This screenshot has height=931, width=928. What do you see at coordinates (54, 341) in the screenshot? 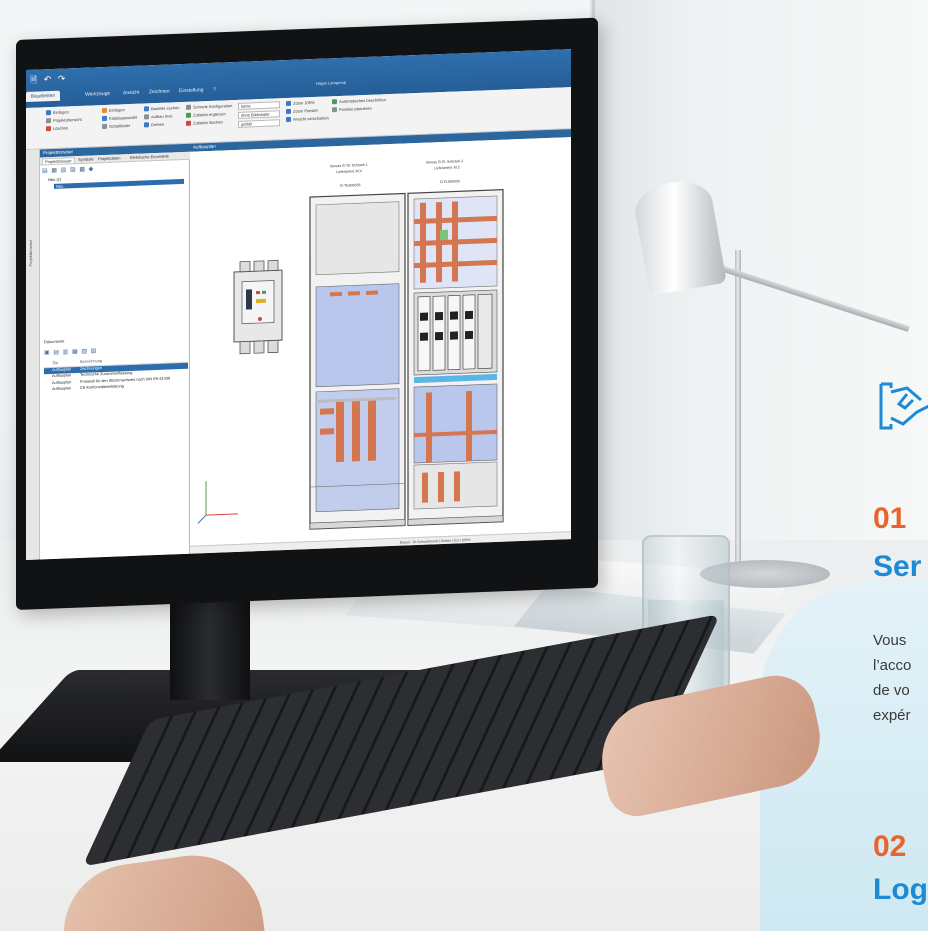
I see `documents-title: Dokumente` at bounding box center [54, 341].